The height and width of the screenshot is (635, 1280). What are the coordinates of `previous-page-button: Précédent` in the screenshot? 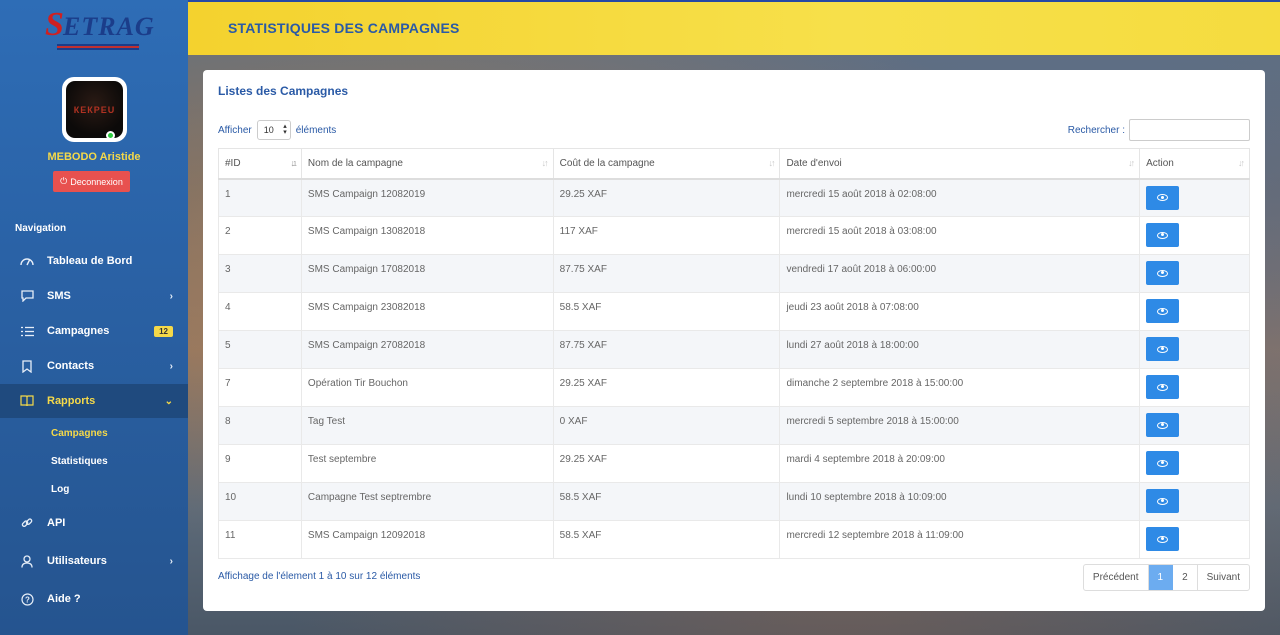 It's located at (1116, 577).